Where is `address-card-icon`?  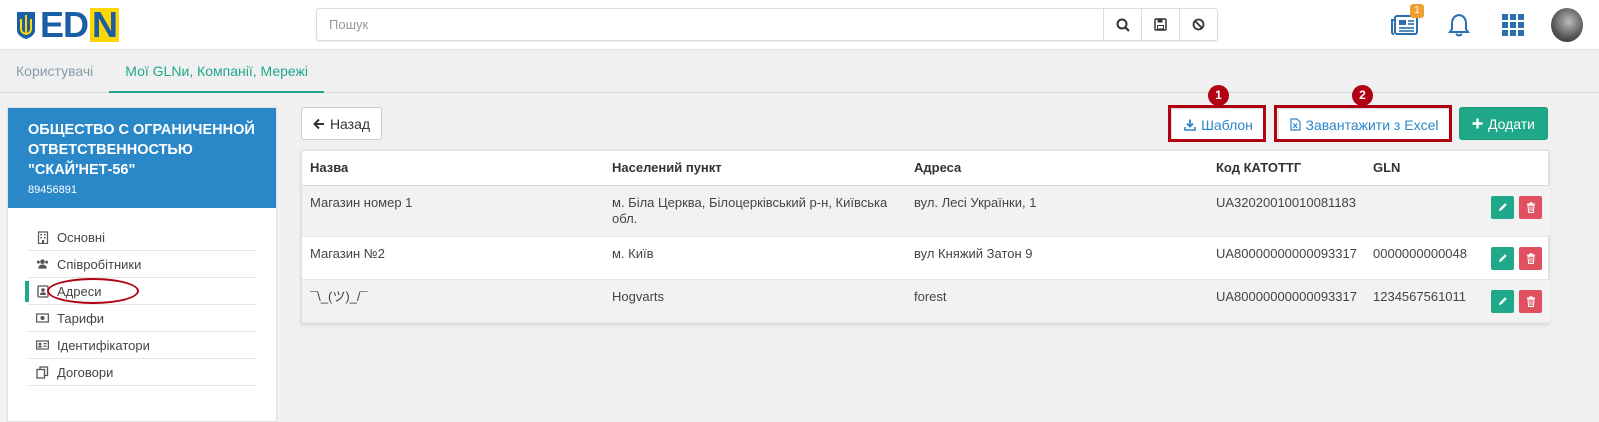
address-card-icon is located at coordinates (42, 291).